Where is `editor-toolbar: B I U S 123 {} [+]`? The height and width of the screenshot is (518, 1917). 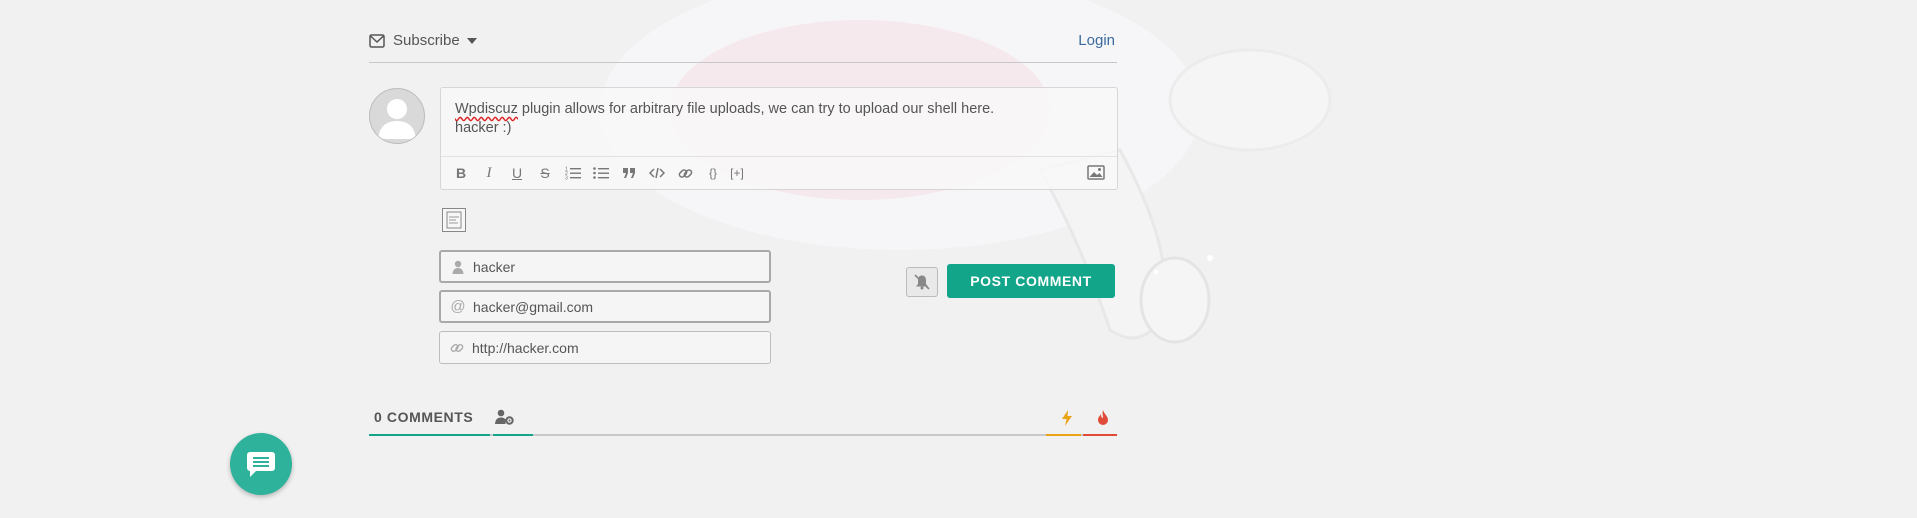 editor-toolbar: B I U S 123 {} [+] is located at coordinates (779, 173).